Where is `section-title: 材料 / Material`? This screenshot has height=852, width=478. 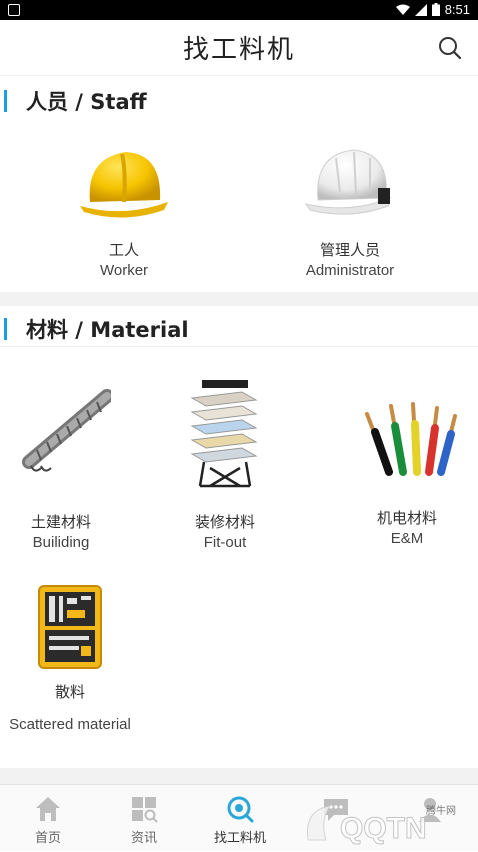 section-title: 材料 / Material is located at coordinates (107, 330).